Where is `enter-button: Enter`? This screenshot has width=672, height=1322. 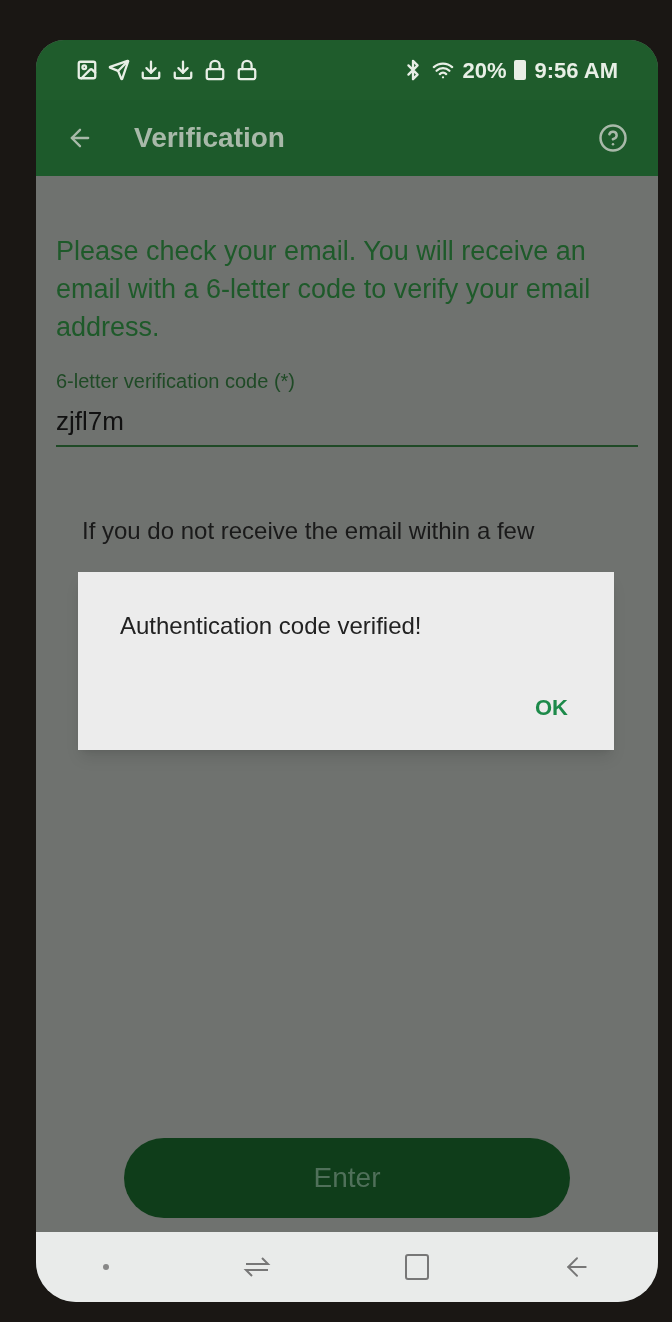 enter-button: Enter is located at coordinates (347, 1178).